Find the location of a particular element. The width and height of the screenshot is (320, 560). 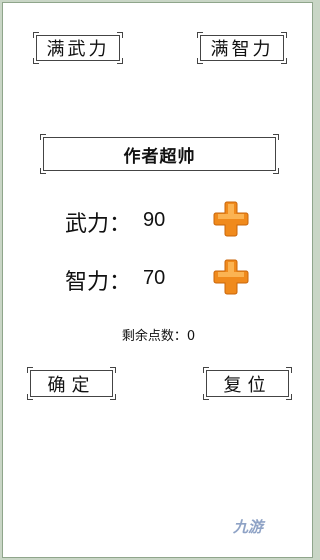

max-force-button: 满武力 is located at coordinates (78, 48).